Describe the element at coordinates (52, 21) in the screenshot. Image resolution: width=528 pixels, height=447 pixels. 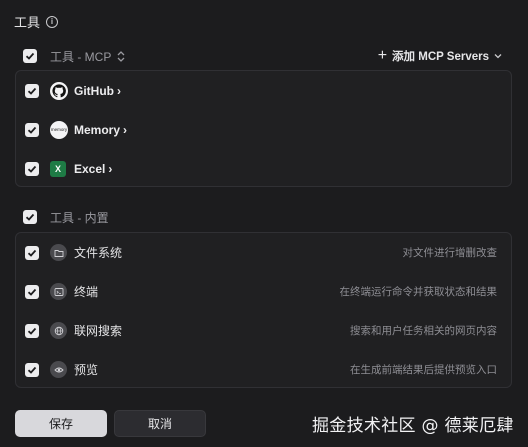
I see `info-icon: i` at that location.